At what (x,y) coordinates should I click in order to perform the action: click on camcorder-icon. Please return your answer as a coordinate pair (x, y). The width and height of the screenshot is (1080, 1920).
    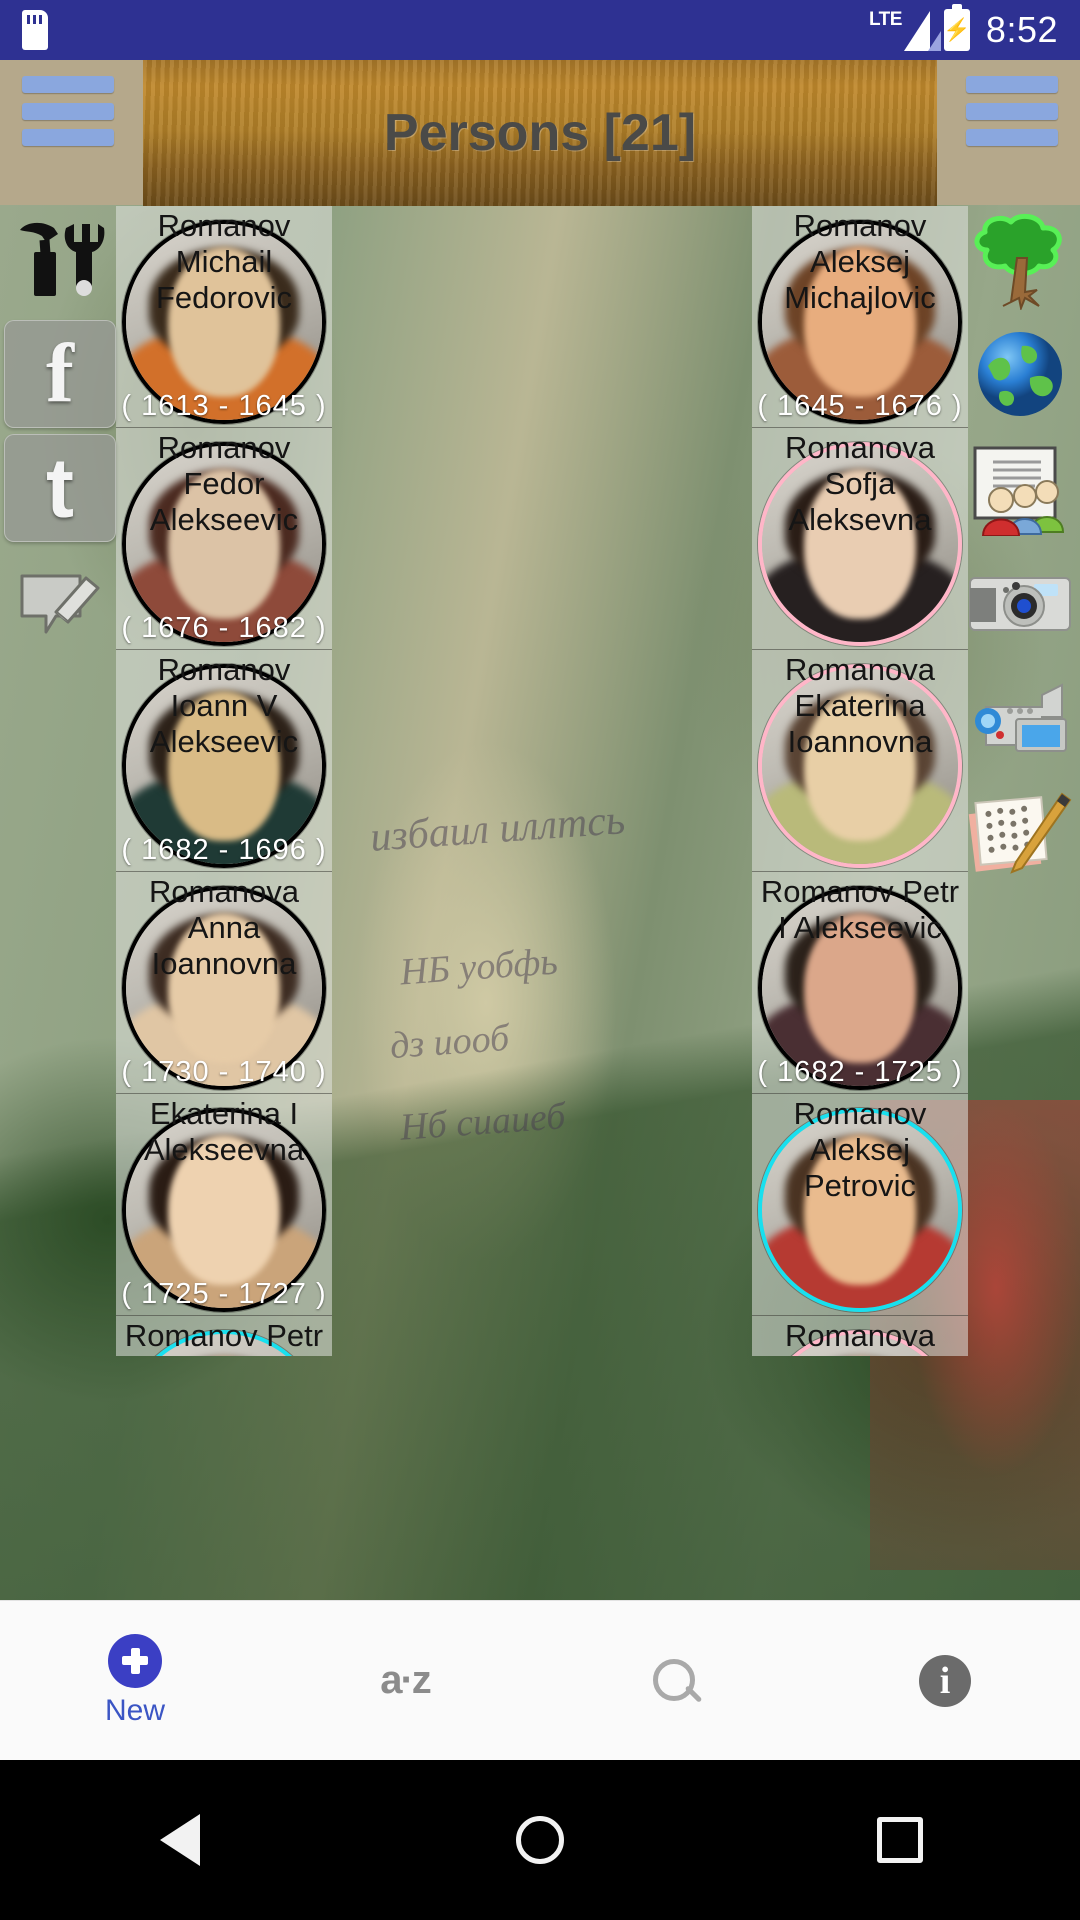
    Looking at the image, I should click on (1021, 717).